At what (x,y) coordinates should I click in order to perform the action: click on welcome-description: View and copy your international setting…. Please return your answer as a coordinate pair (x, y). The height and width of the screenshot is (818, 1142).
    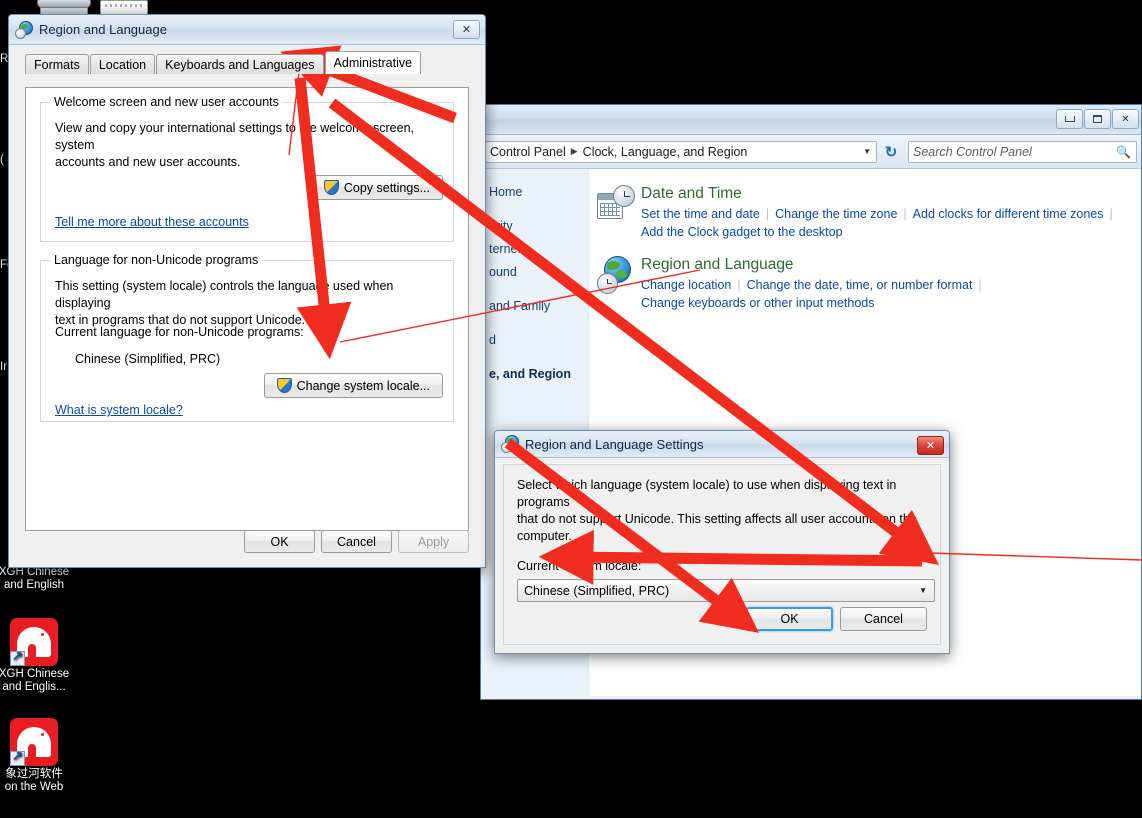
    Looking at the image, I should click on (249, 145).